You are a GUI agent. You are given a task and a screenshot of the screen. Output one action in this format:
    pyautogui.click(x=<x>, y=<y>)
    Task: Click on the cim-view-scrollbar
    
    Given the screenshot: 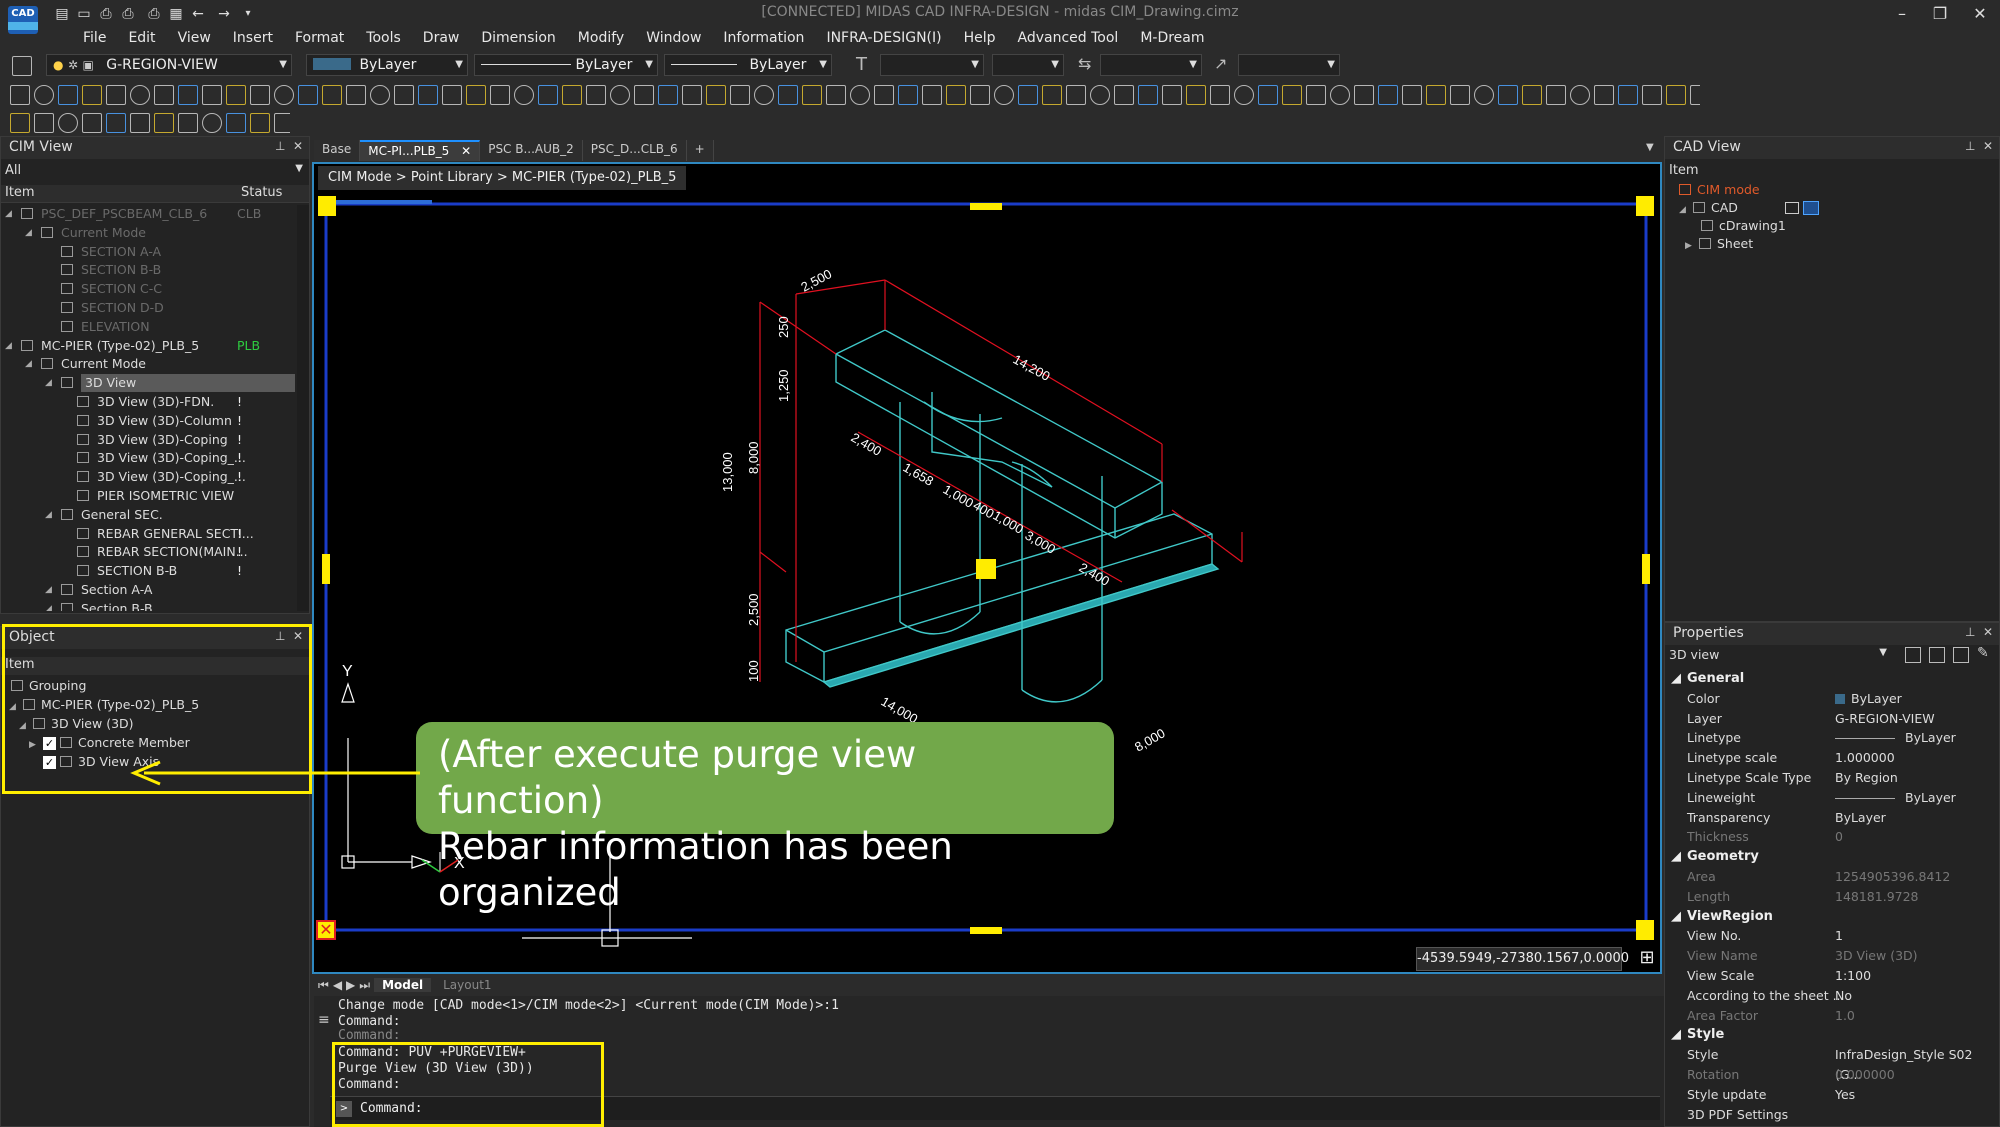 What is the action you would take?
    pyautogui.click(x=303, y=408)
    